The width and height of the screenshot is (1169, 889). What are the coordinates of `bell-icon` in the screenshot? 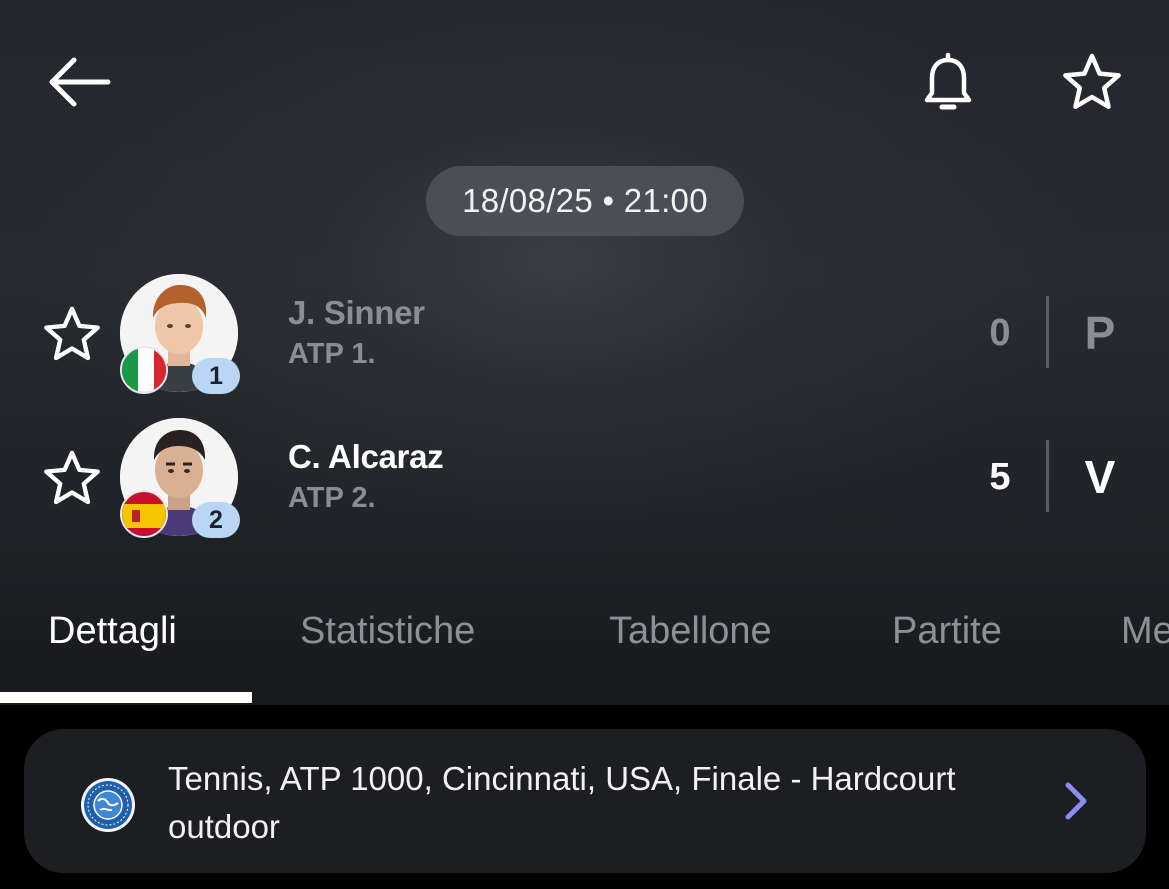 It's located at (948, 81).